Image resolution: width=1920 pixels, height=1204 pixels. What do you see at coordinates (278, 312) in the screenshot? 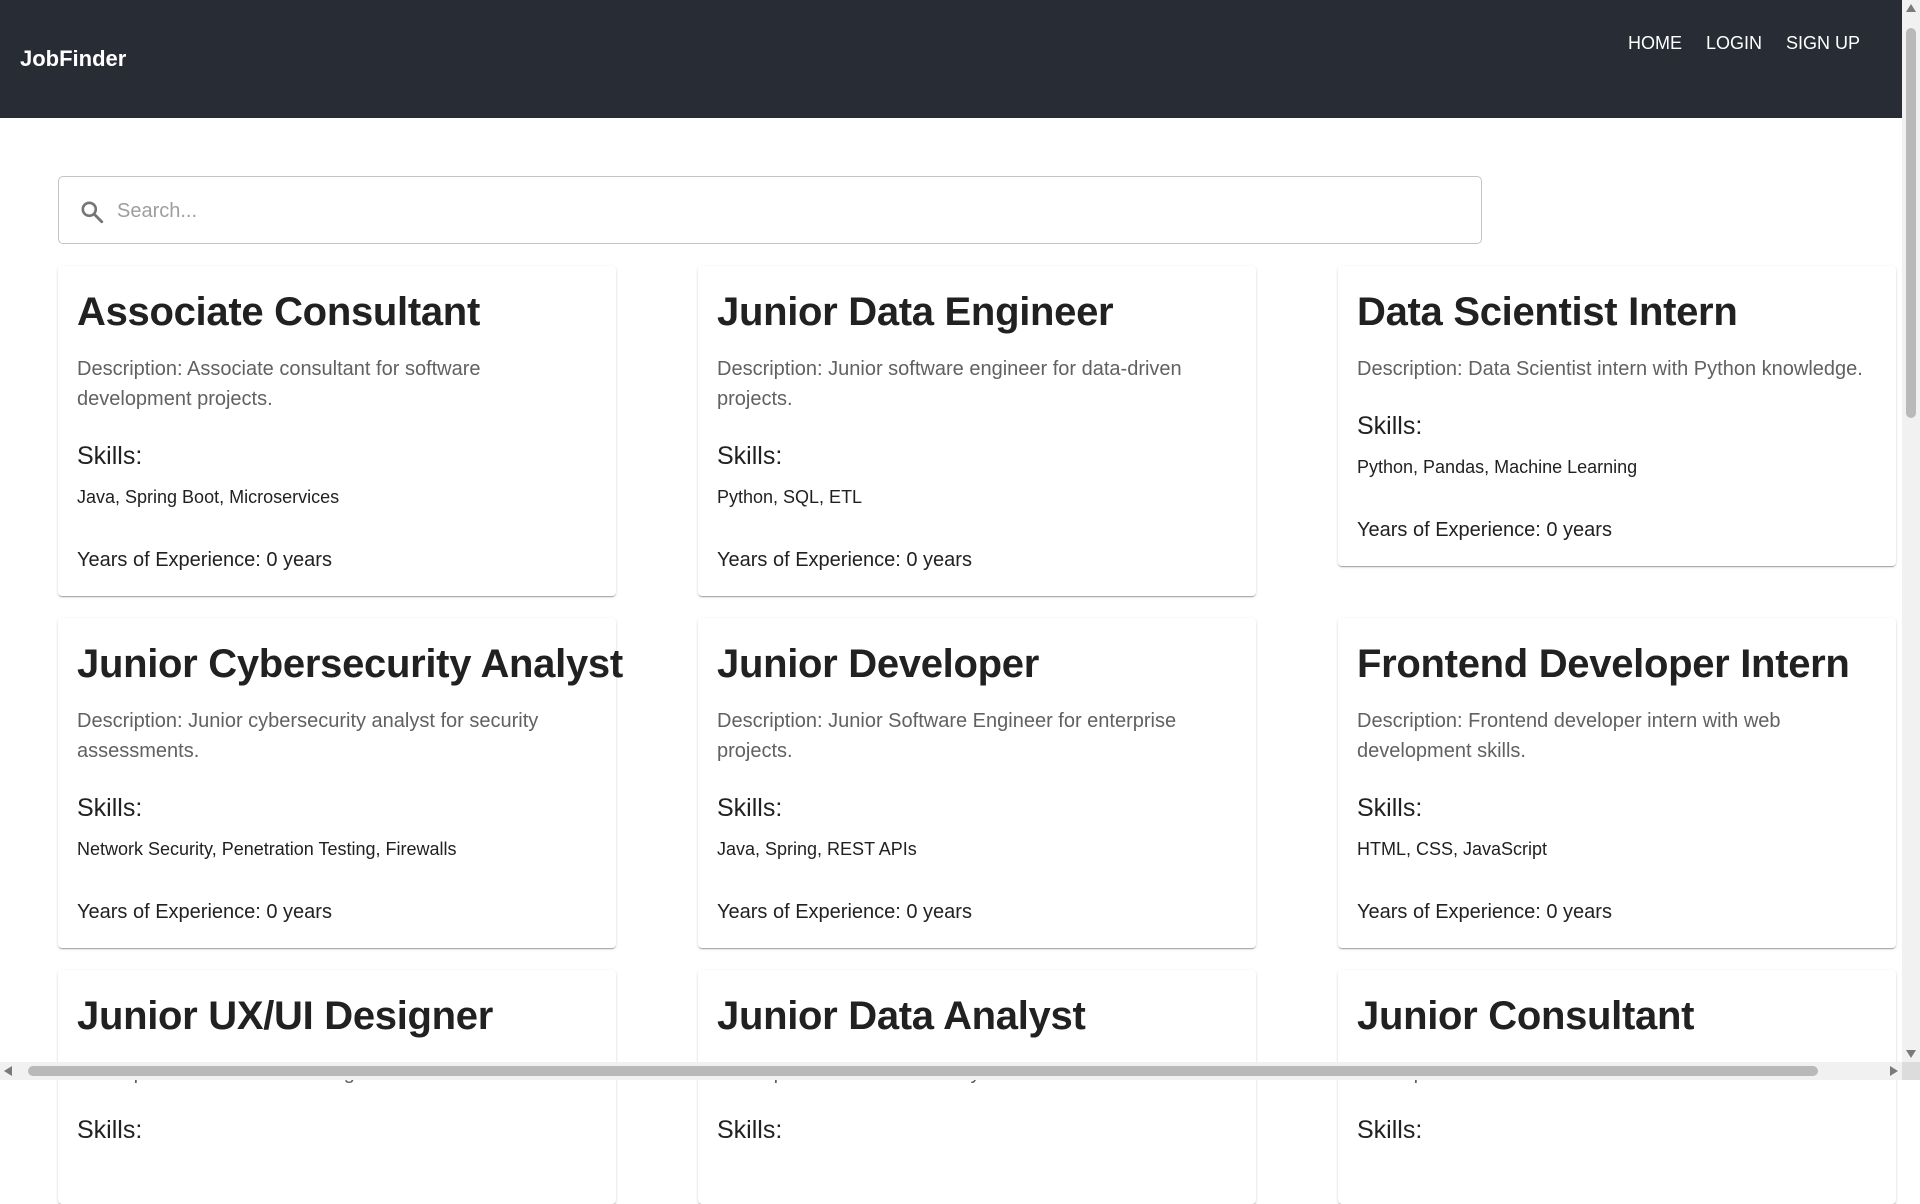
I see `job-title: Associate Consultant` at bounding box center [278, 312].